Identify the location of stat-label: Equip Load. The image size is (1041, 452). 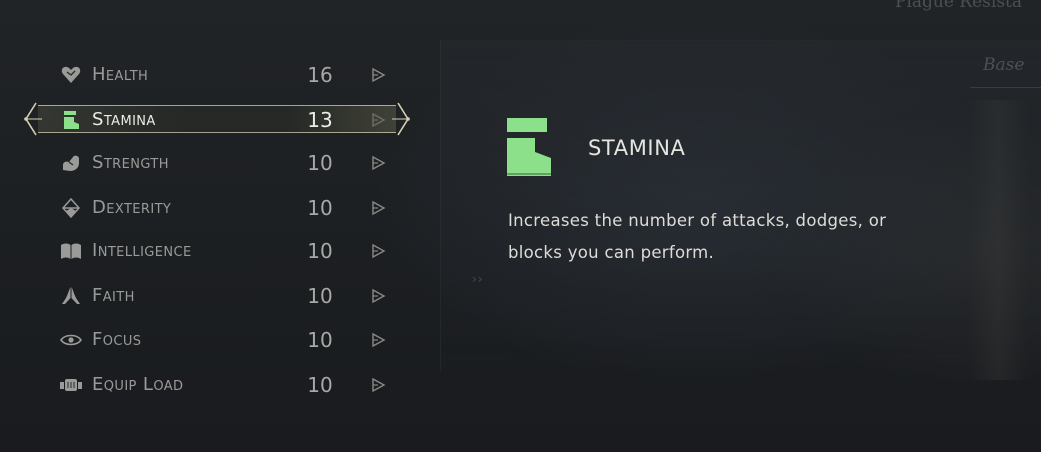
(138, 384).